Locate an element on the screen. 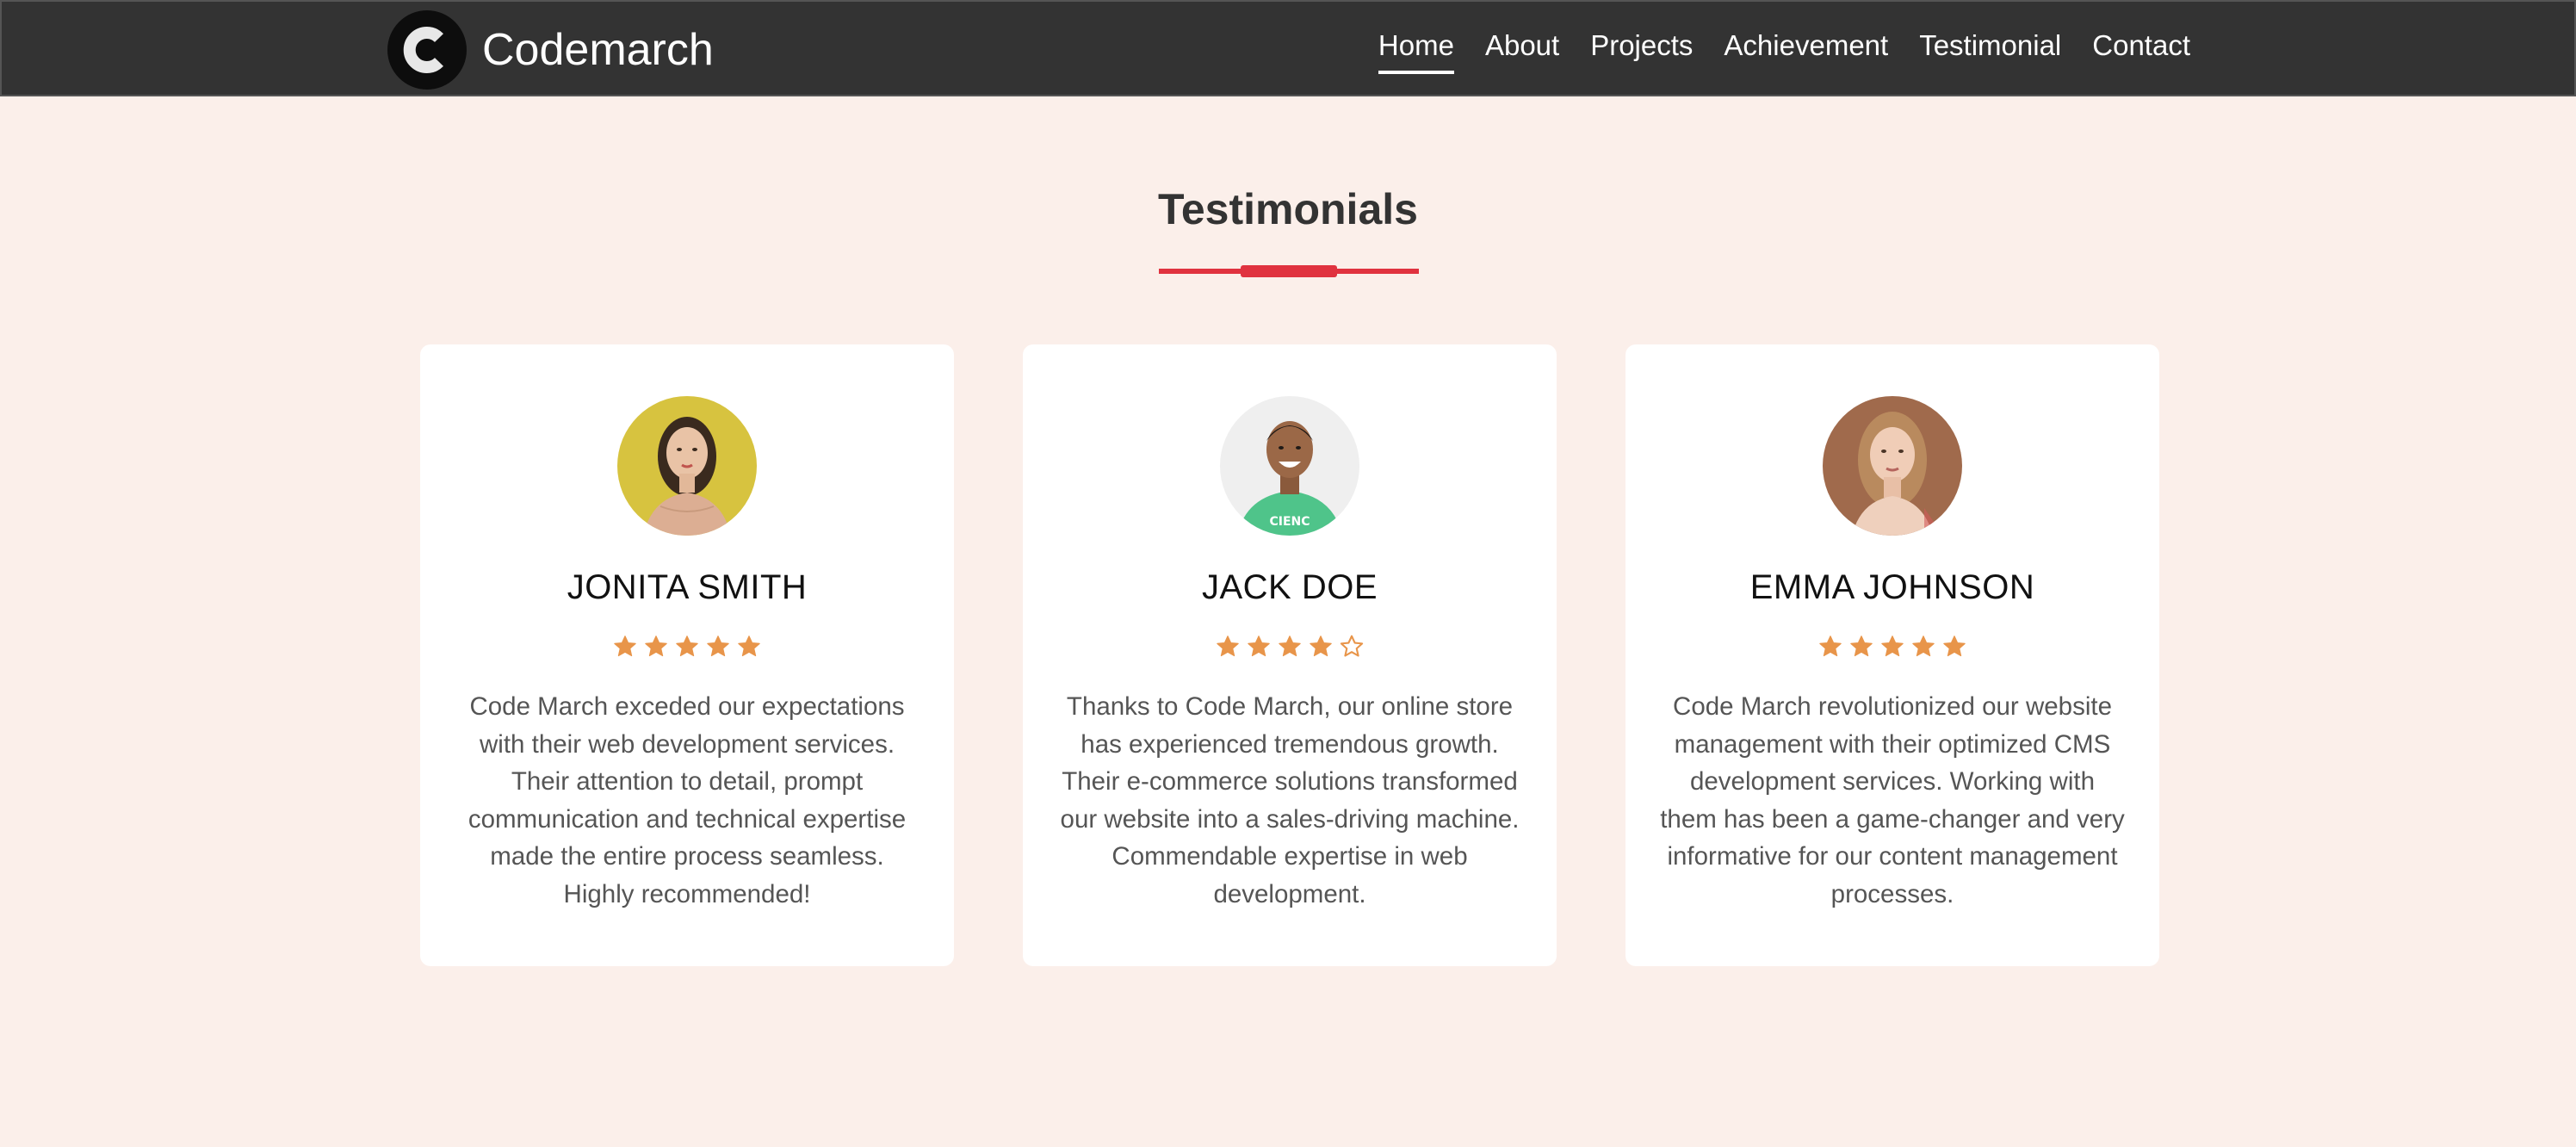 The width and height of the screenshot is (2576, 1147). nav-link-achievement: Achievement is located at coordinates (1806, 48).